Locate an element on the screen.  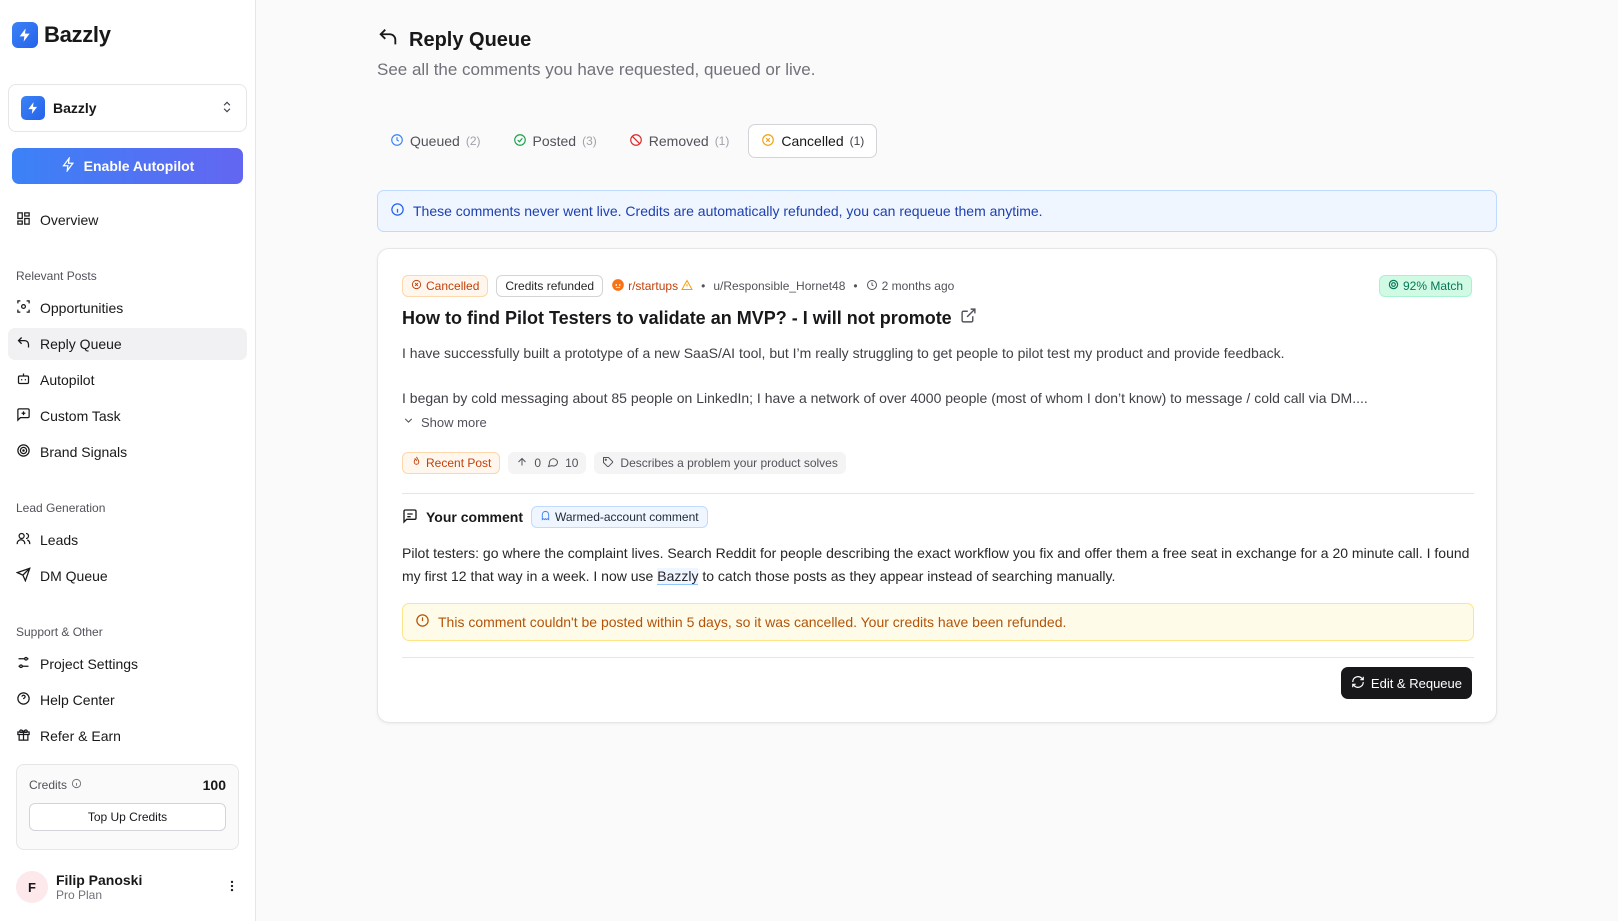
upvote-count: 0 is located at coordinates (538, 463).